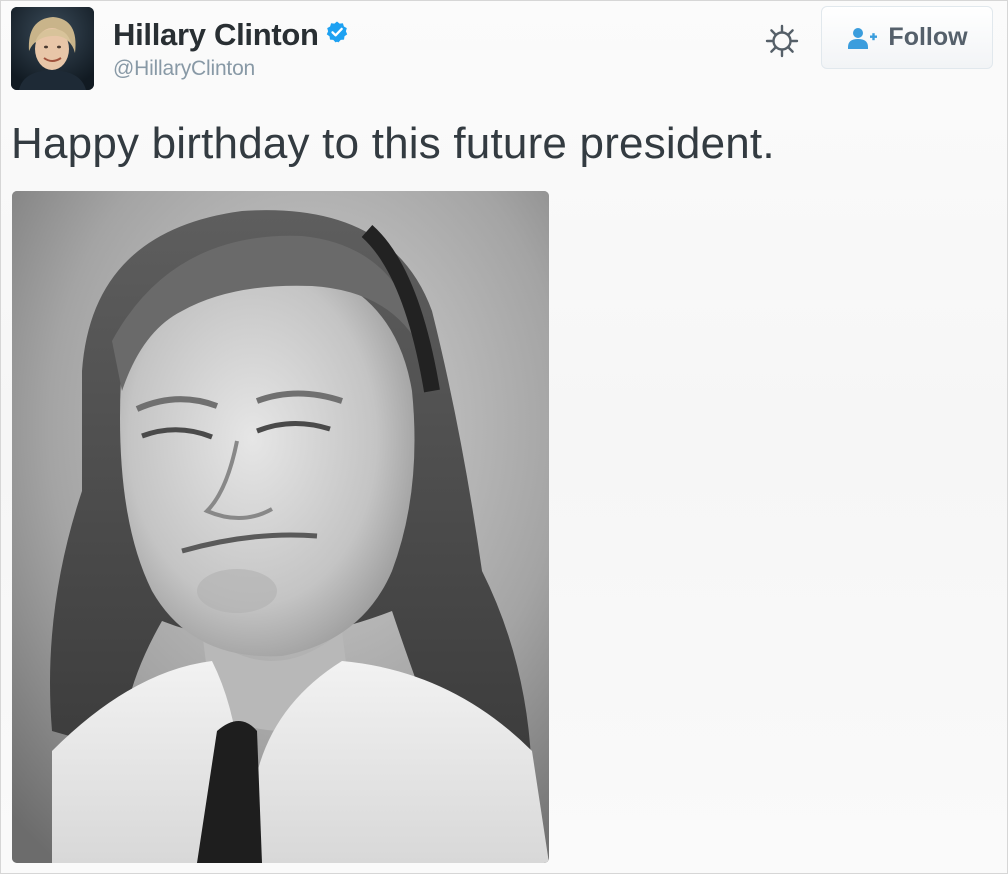 The width and height of the screenshot is (1008, 874). Describe the element at coordinates (336, 32) in the screenshot. I see `verified-badge-icon` at that location.